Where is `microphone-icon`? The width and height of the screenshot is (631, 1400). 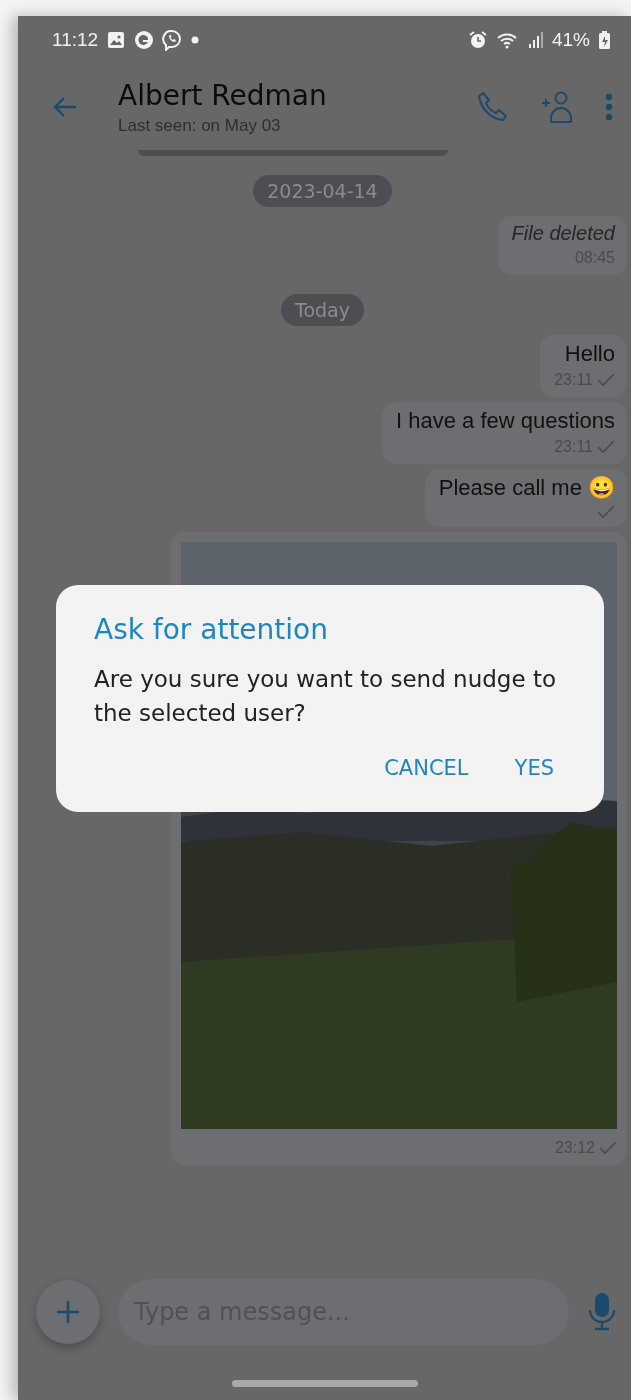 microphone-icon is located at coordinates (602, 1312).